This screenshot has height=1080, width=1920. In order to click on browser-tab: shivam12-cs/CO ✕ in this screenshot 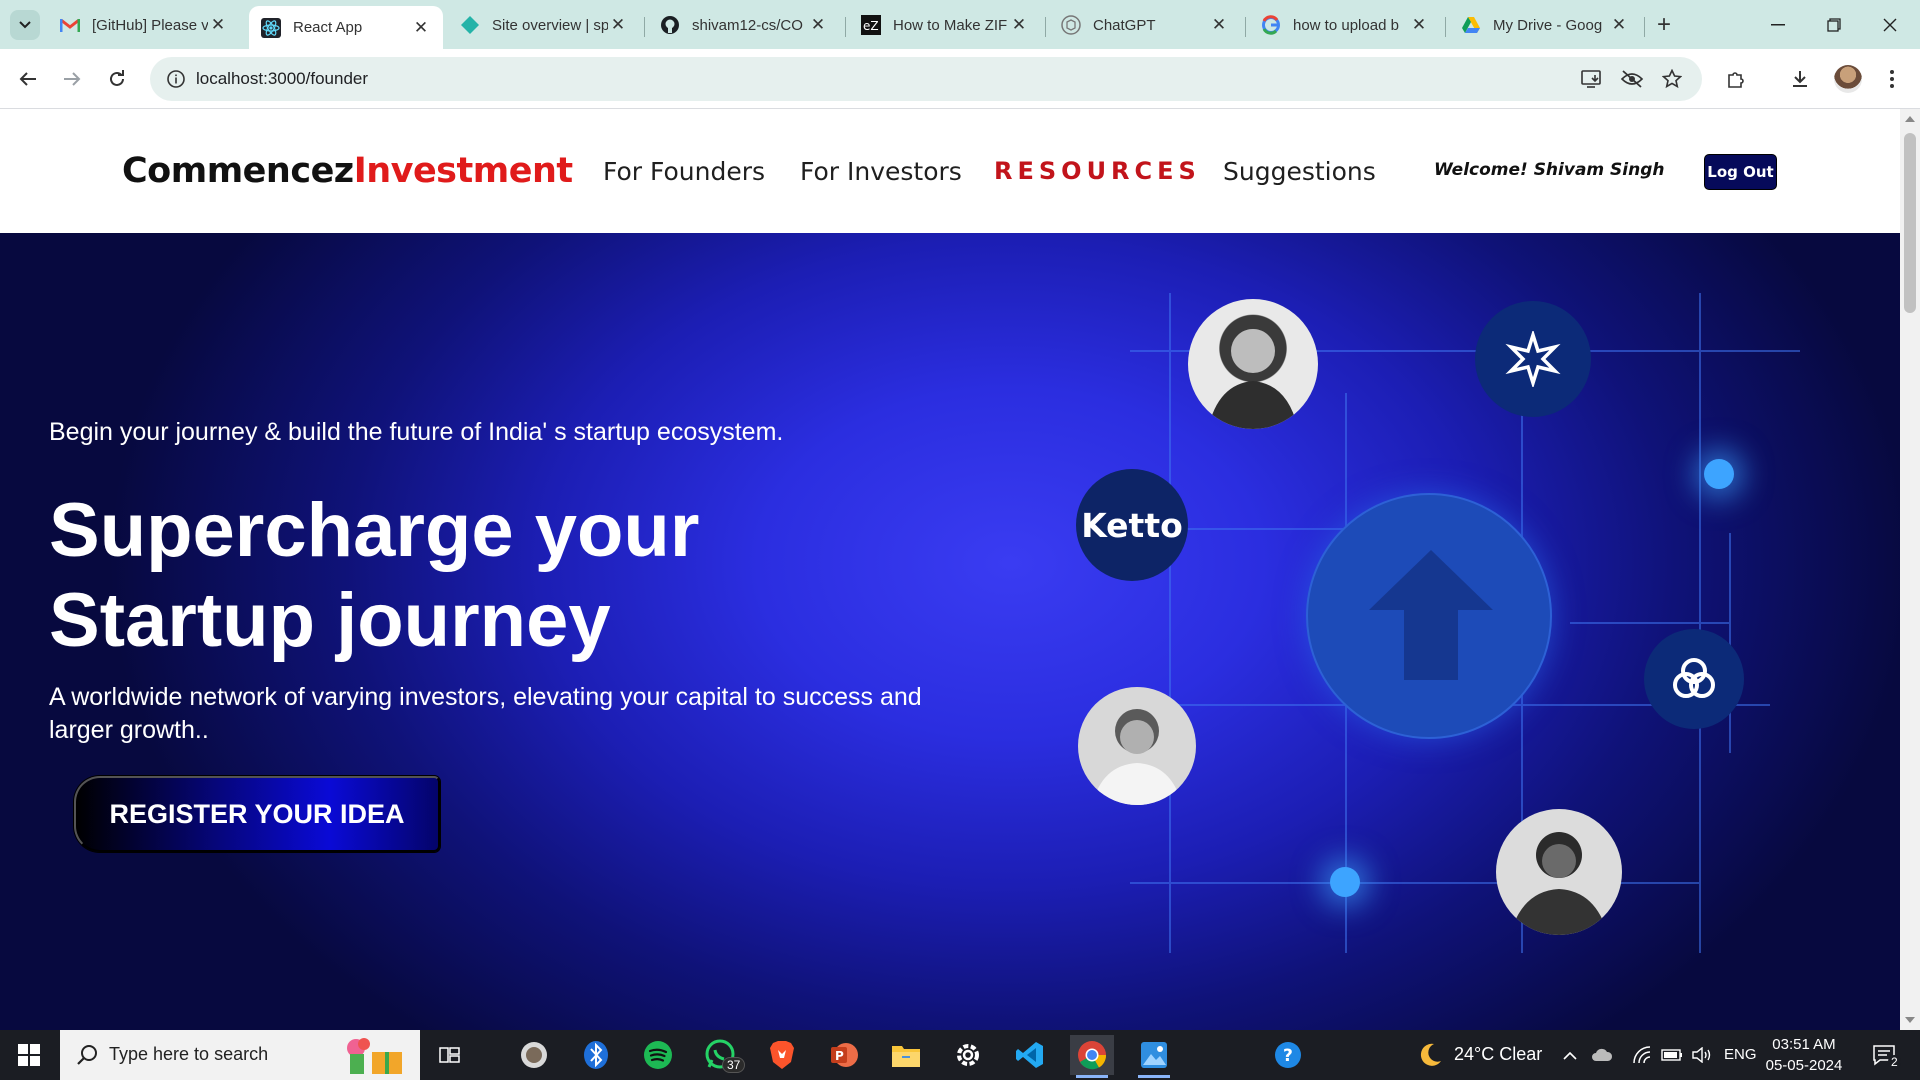, I will do `click(744, 25)`.